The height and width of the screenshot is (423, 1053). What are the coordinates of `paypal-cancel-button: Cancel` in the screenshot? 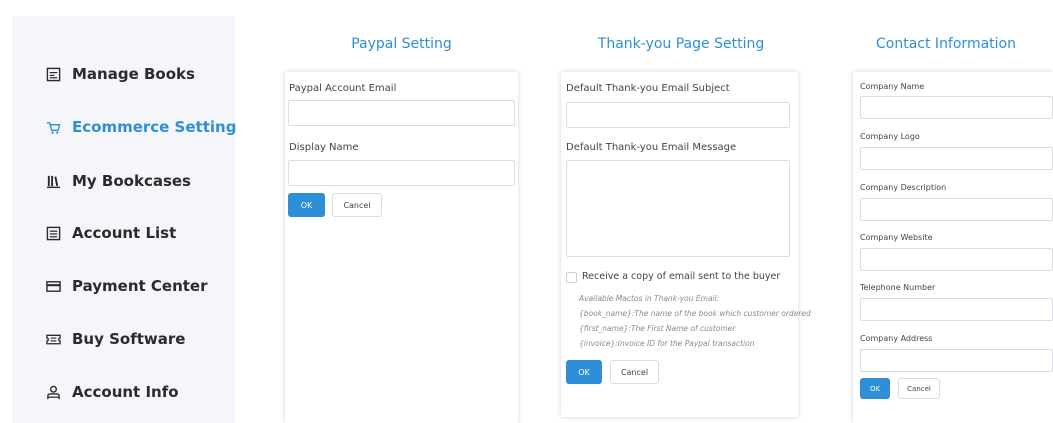 It's located at (357, 205).